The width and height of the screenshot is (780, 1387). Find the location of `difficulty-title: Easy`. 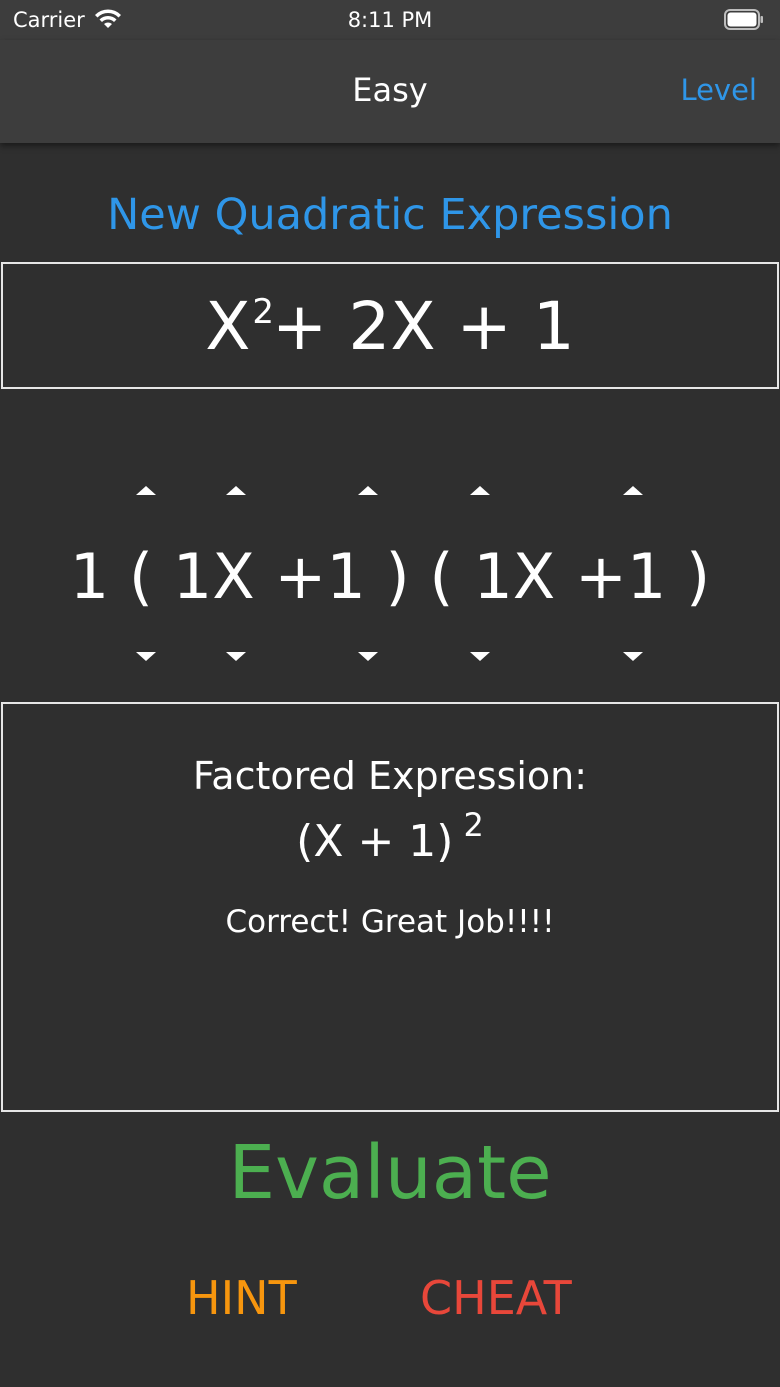

difficulty-title: Easy is located at coordinates (390, 90).